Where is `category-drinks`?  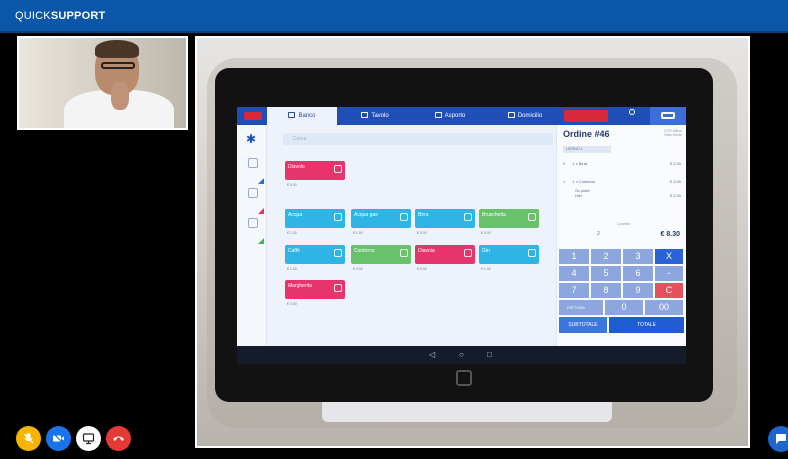 category-drinks is located at coordinates (253, 169).